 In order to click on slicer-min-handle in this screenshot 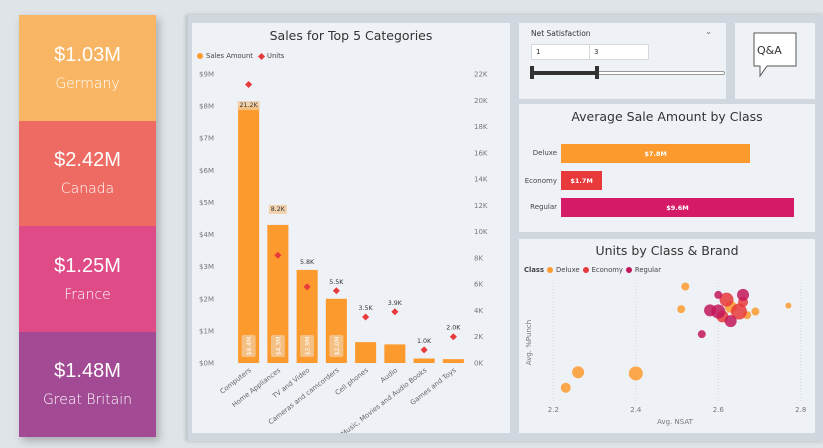, I will do `click(532, 72)`.